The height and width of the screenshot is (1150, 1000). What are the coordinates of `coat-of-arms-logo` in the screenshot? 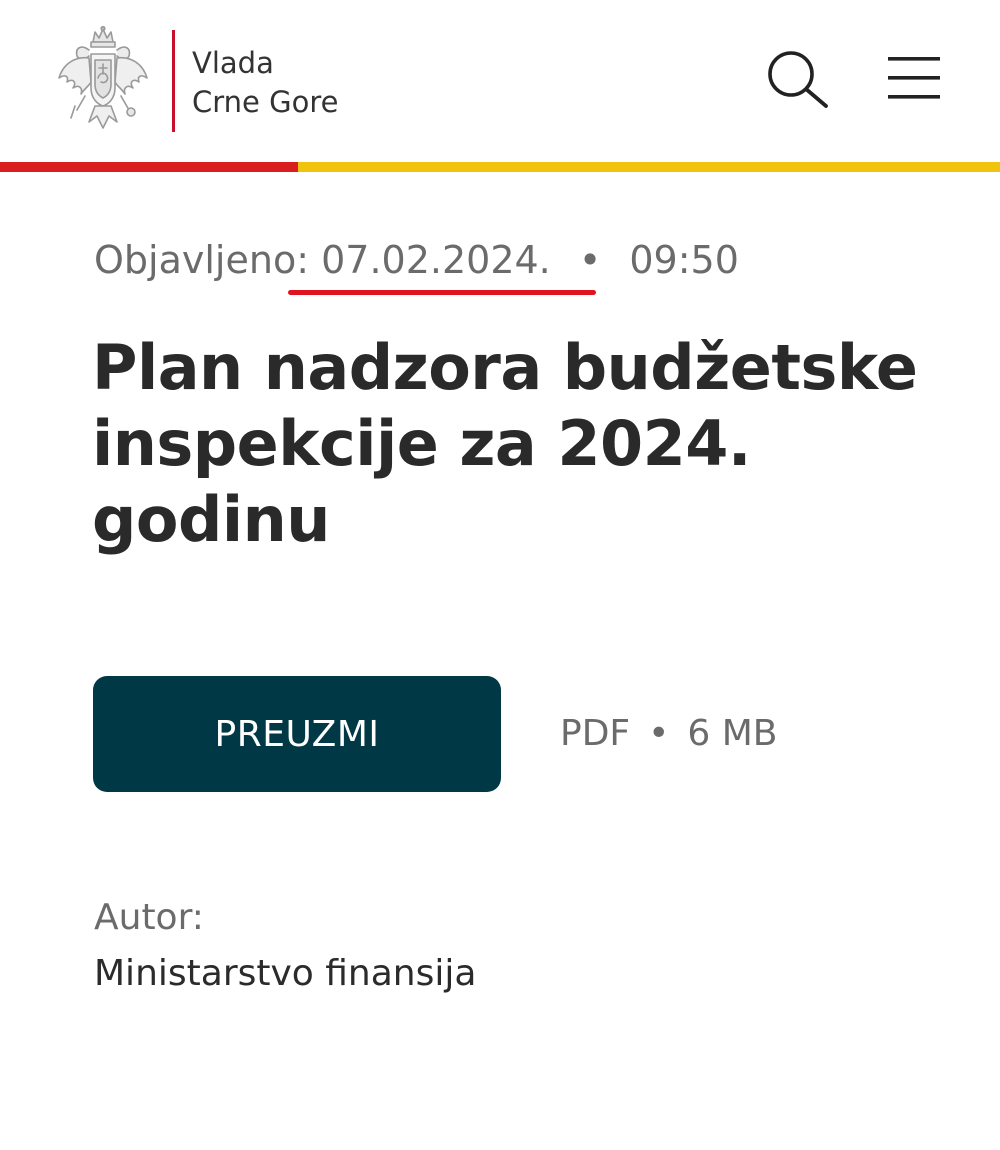 It's located at (103, 79).